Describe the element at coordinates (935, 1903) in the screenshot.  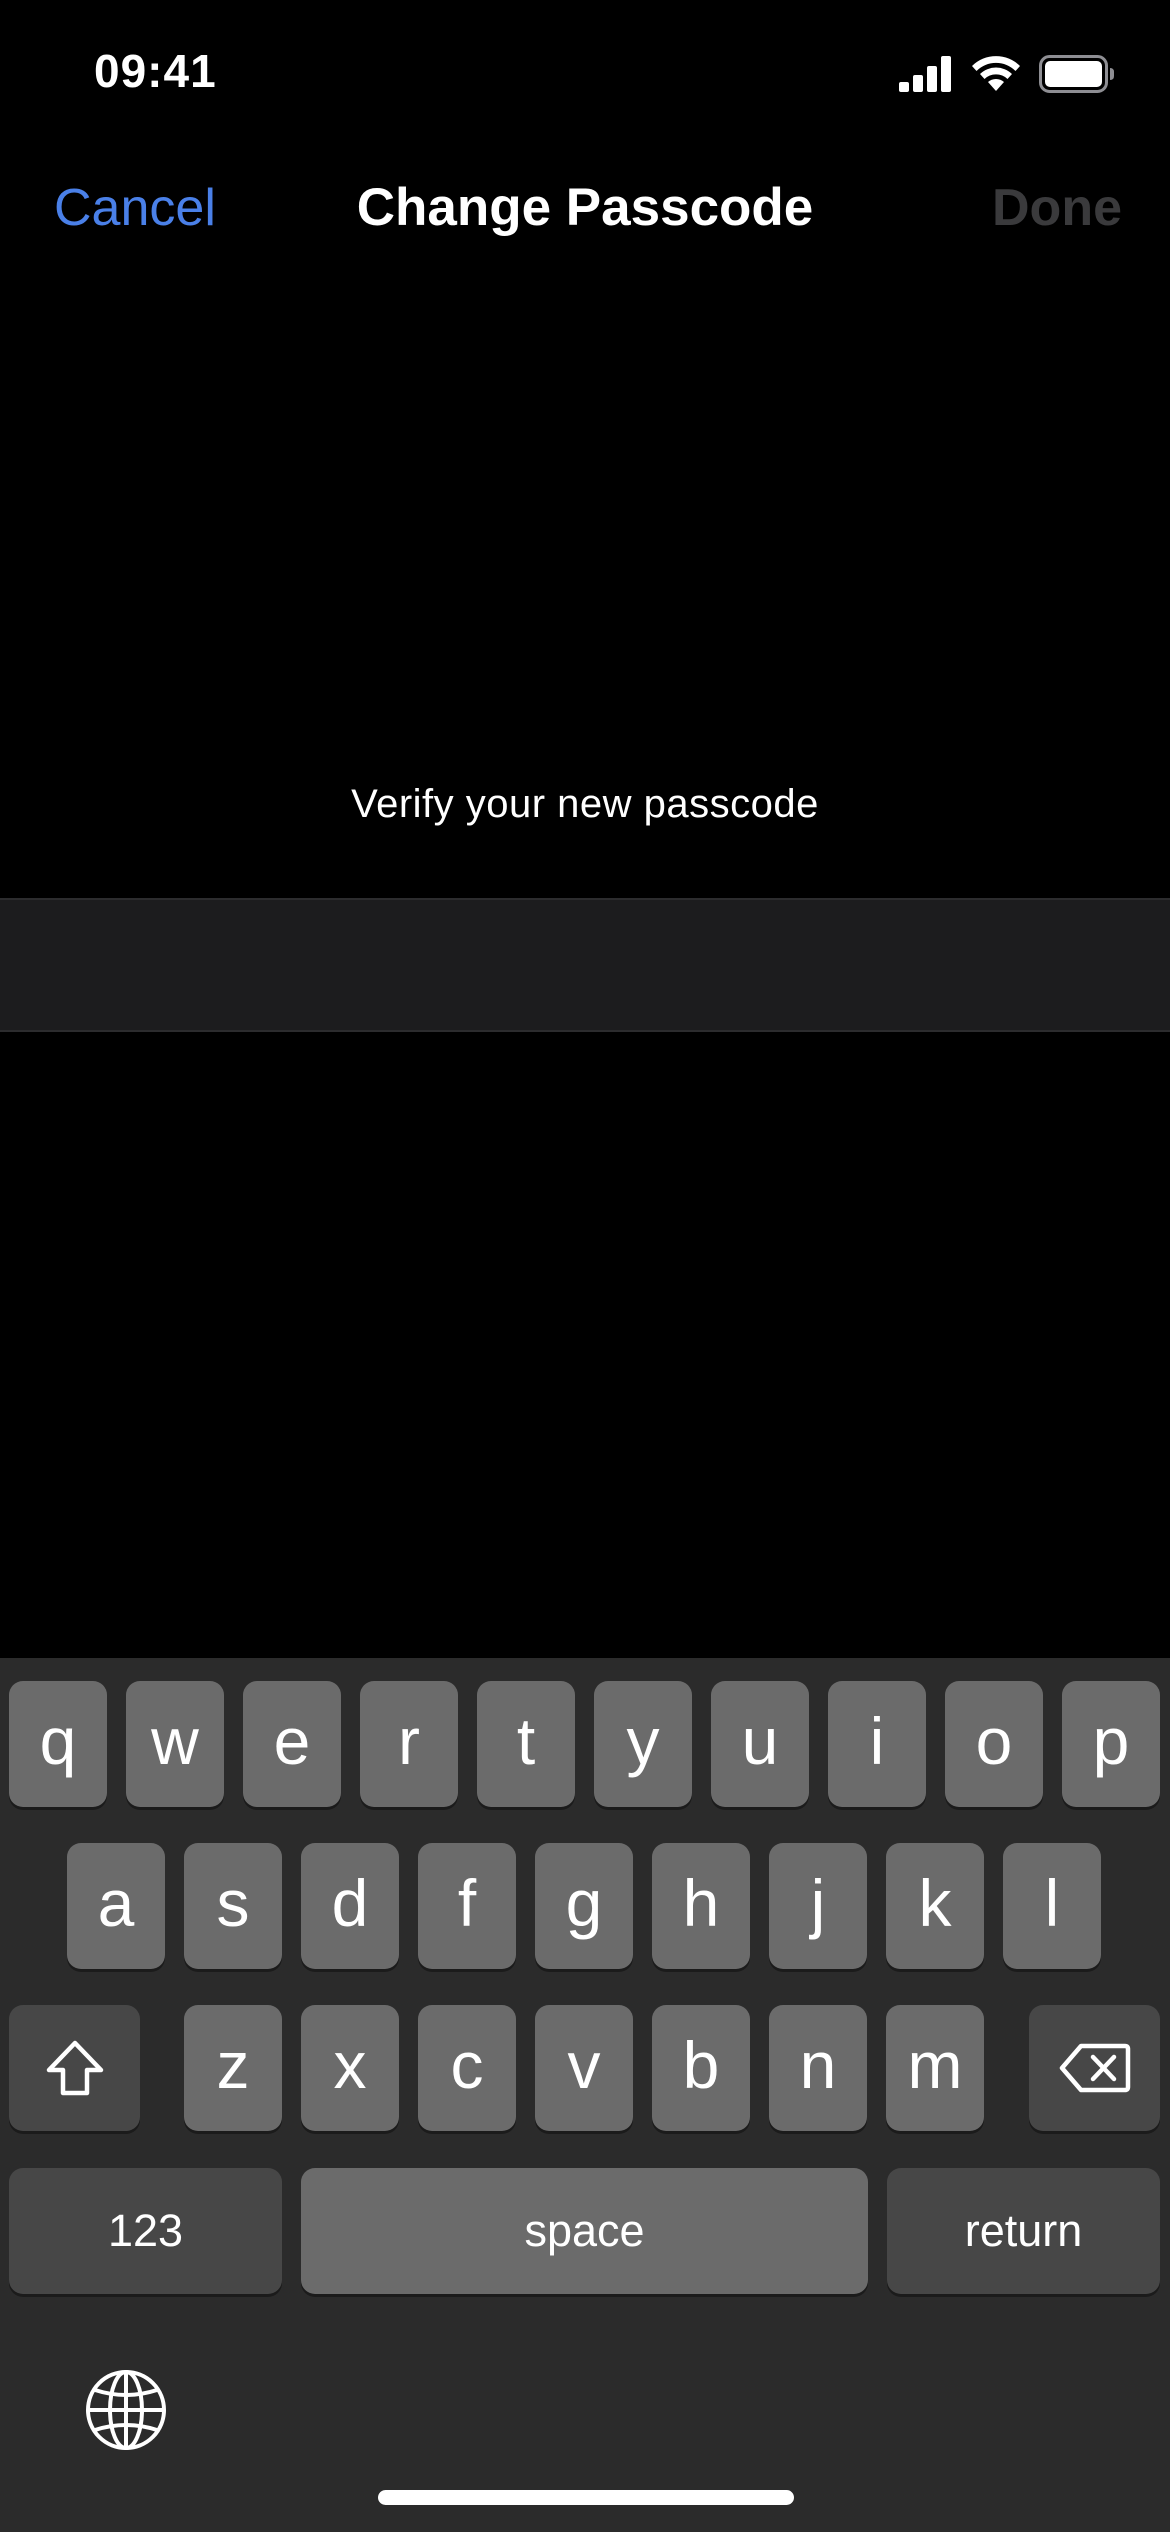
I see `key-label: k` at that location.